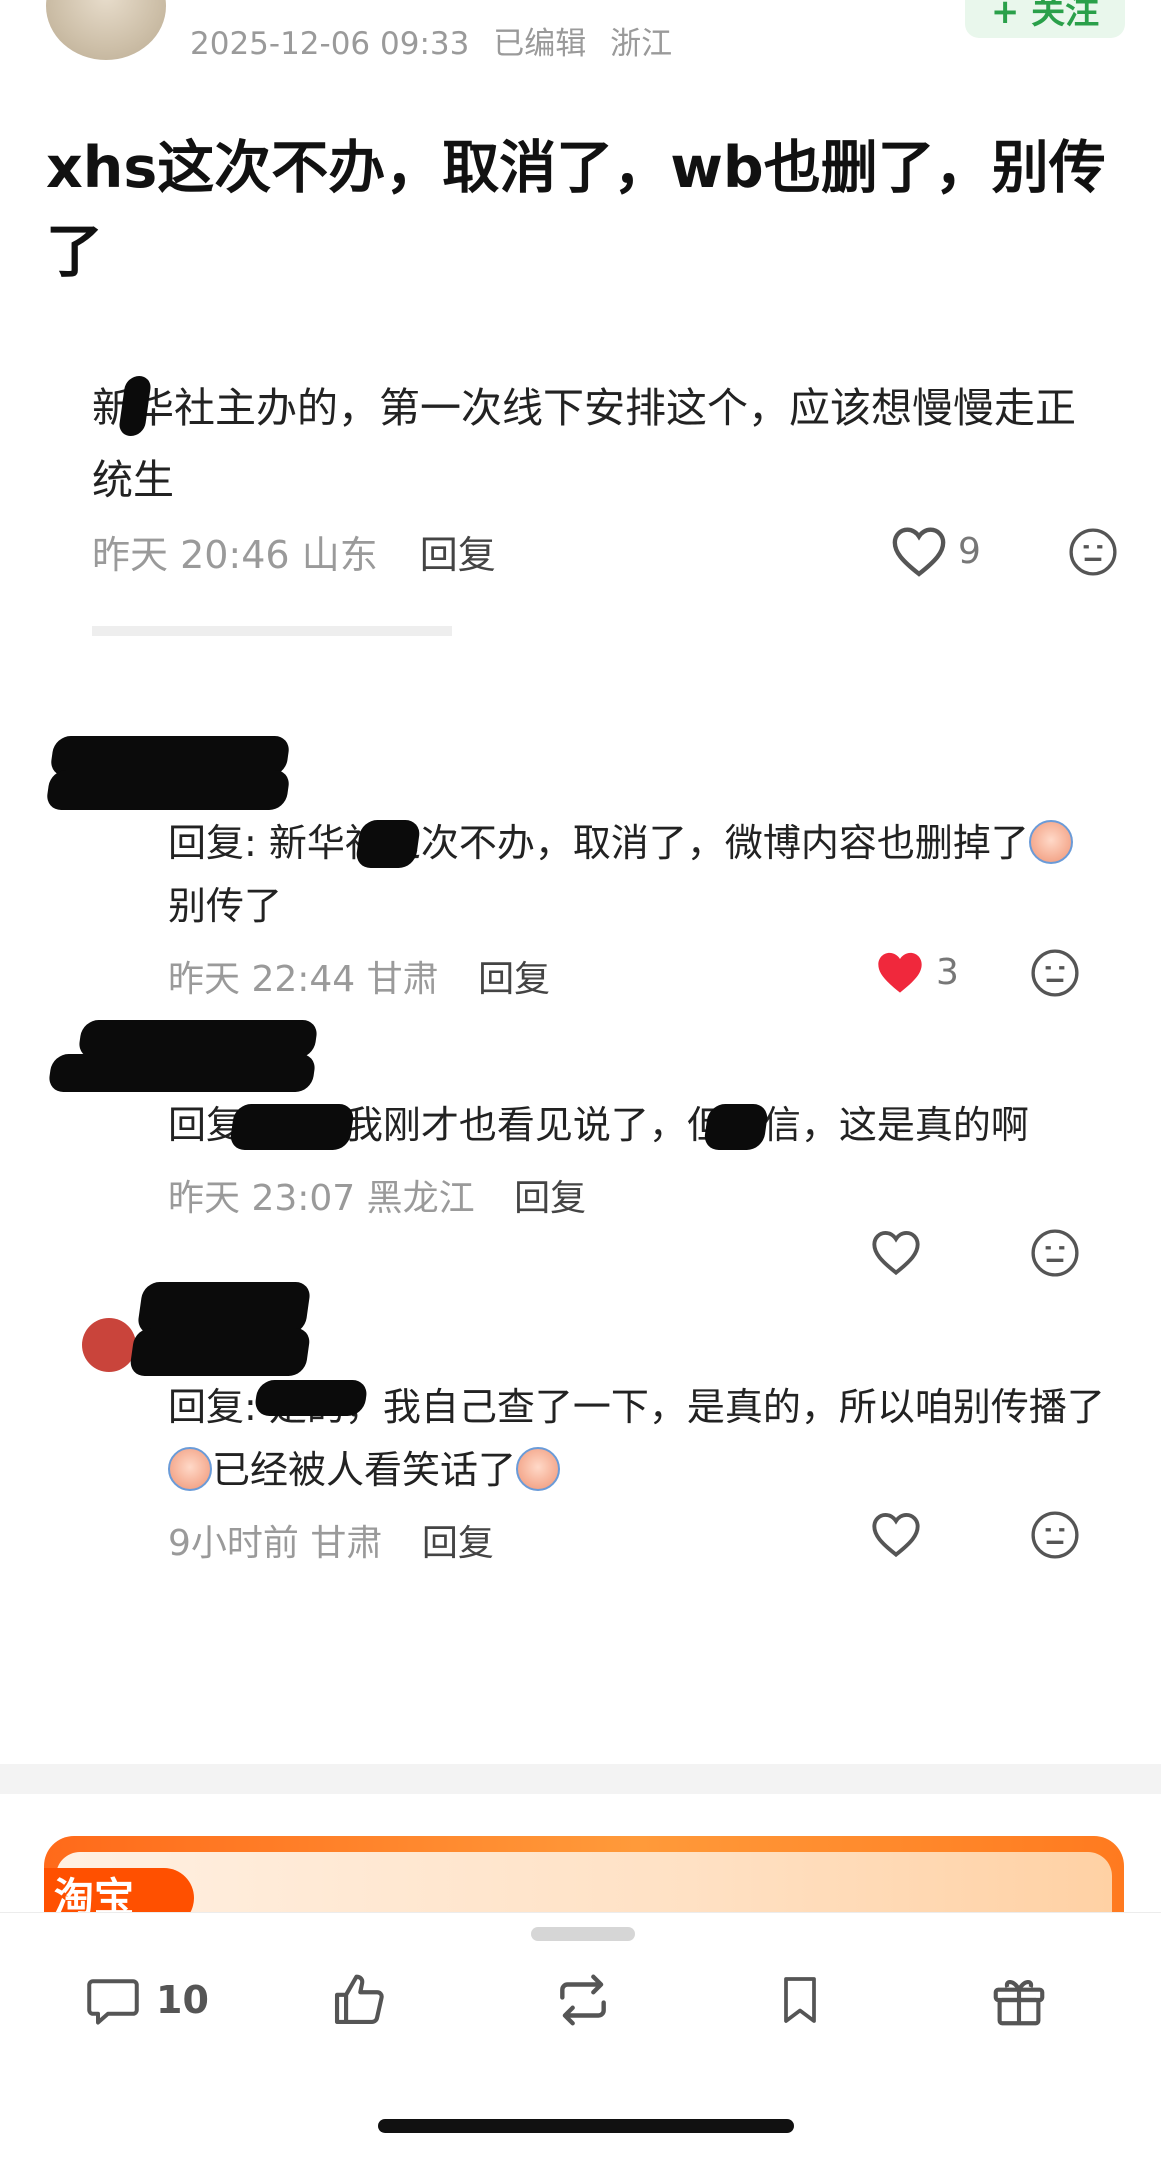 This screenshot has width=1161, height=2162. I want to click on reply-meta: 昨天 23:07 黑龙江 回复, so click(638, 1195).